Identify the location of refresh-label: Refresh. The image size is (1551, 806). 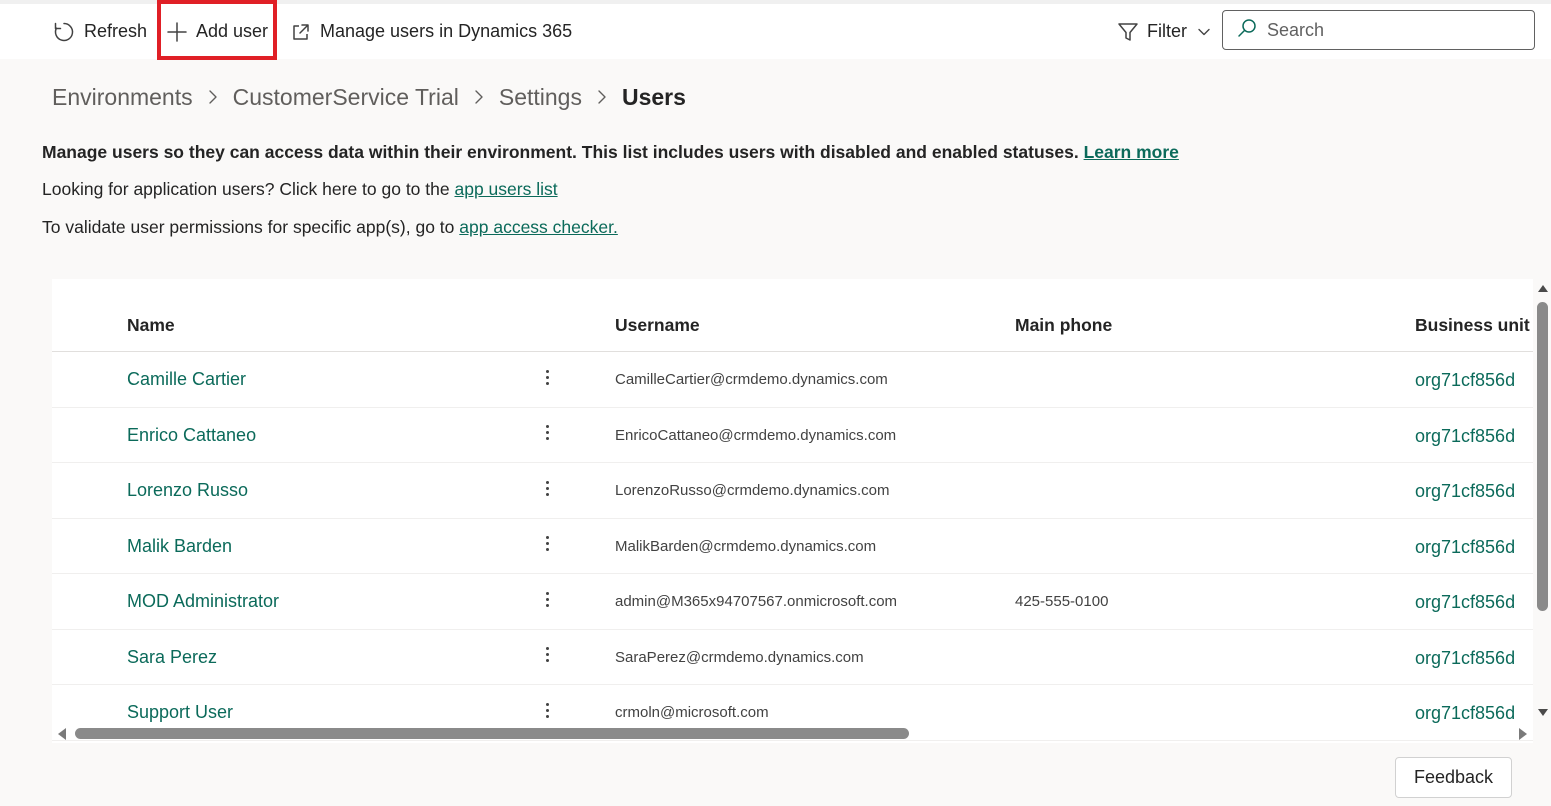
(116, 31).